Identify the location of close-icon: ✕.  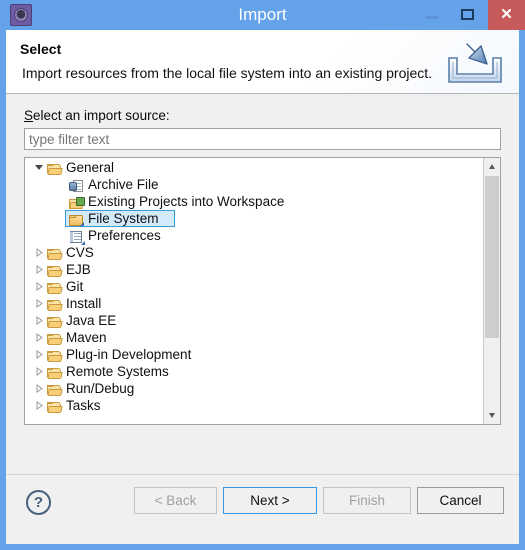
(506, 14).